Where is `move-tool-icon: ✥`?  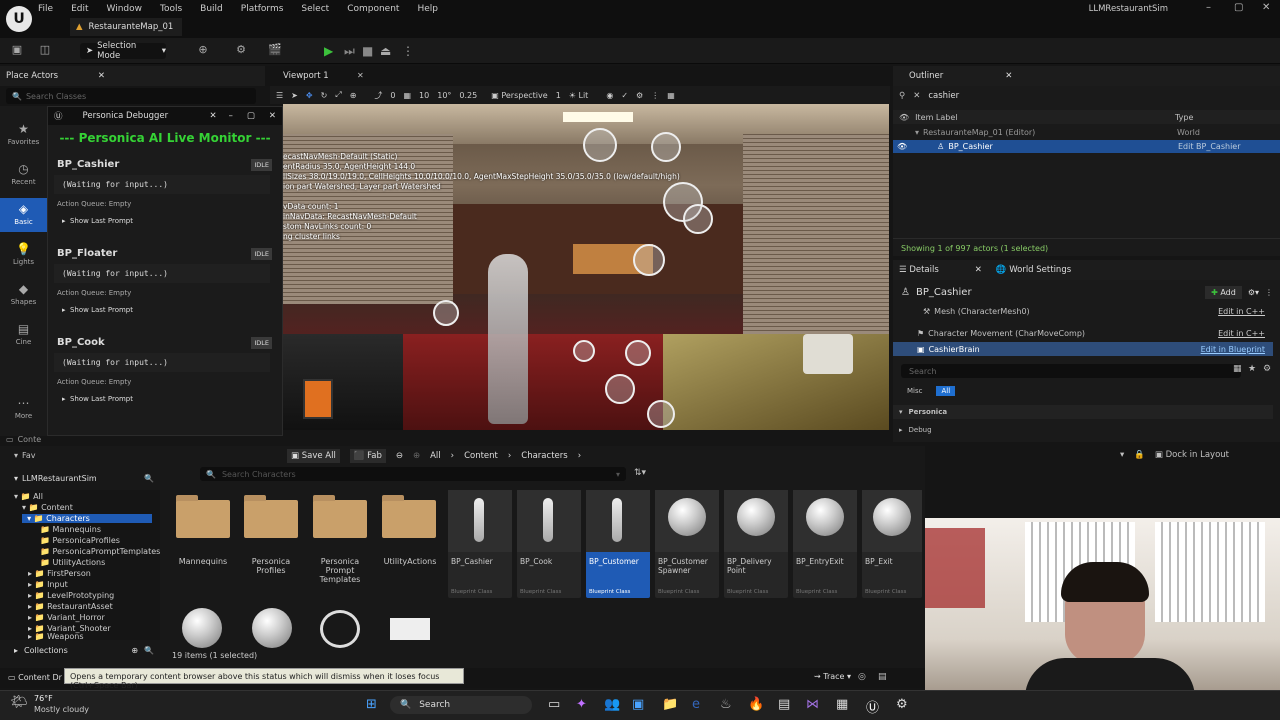 move-tool-icon: ✥ is located at coordinates (309, 95).